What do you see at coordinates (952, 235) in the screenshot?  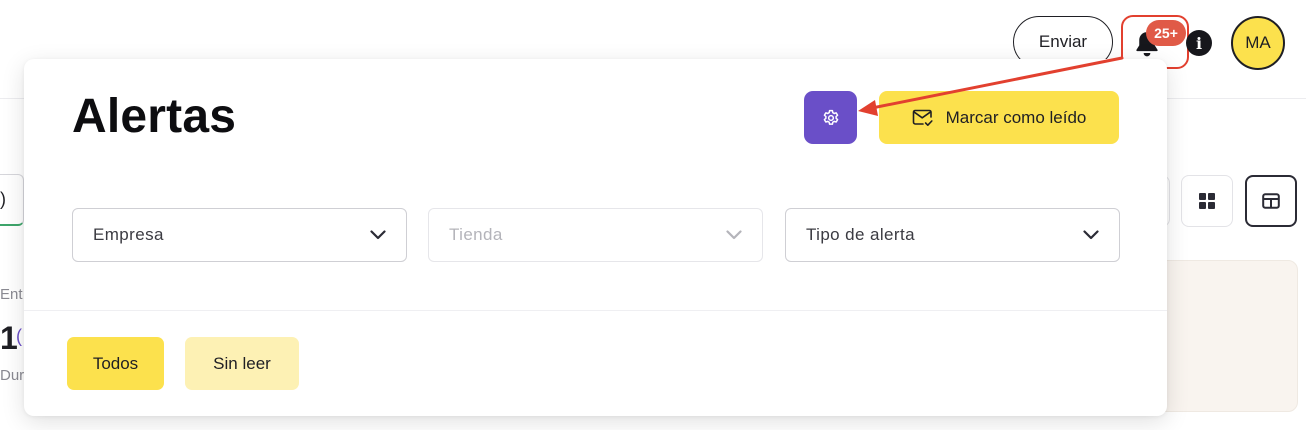 I see `alert-type-select: Tipo de alerta` at bounding box center [952, 235].